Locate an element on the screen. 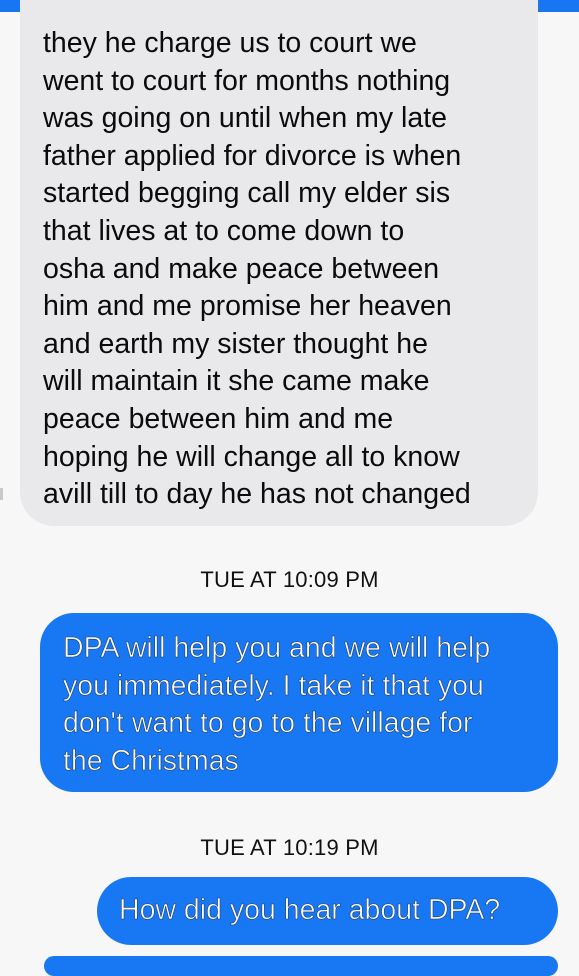  message-line: you immediately. I take it that you is located at coordinates (273, 685).